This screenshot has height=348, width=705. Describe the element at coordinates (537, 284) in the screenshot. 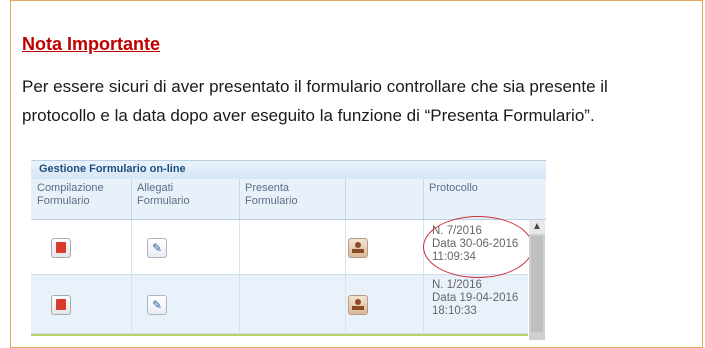

I see `scroll-thumb` at that location.